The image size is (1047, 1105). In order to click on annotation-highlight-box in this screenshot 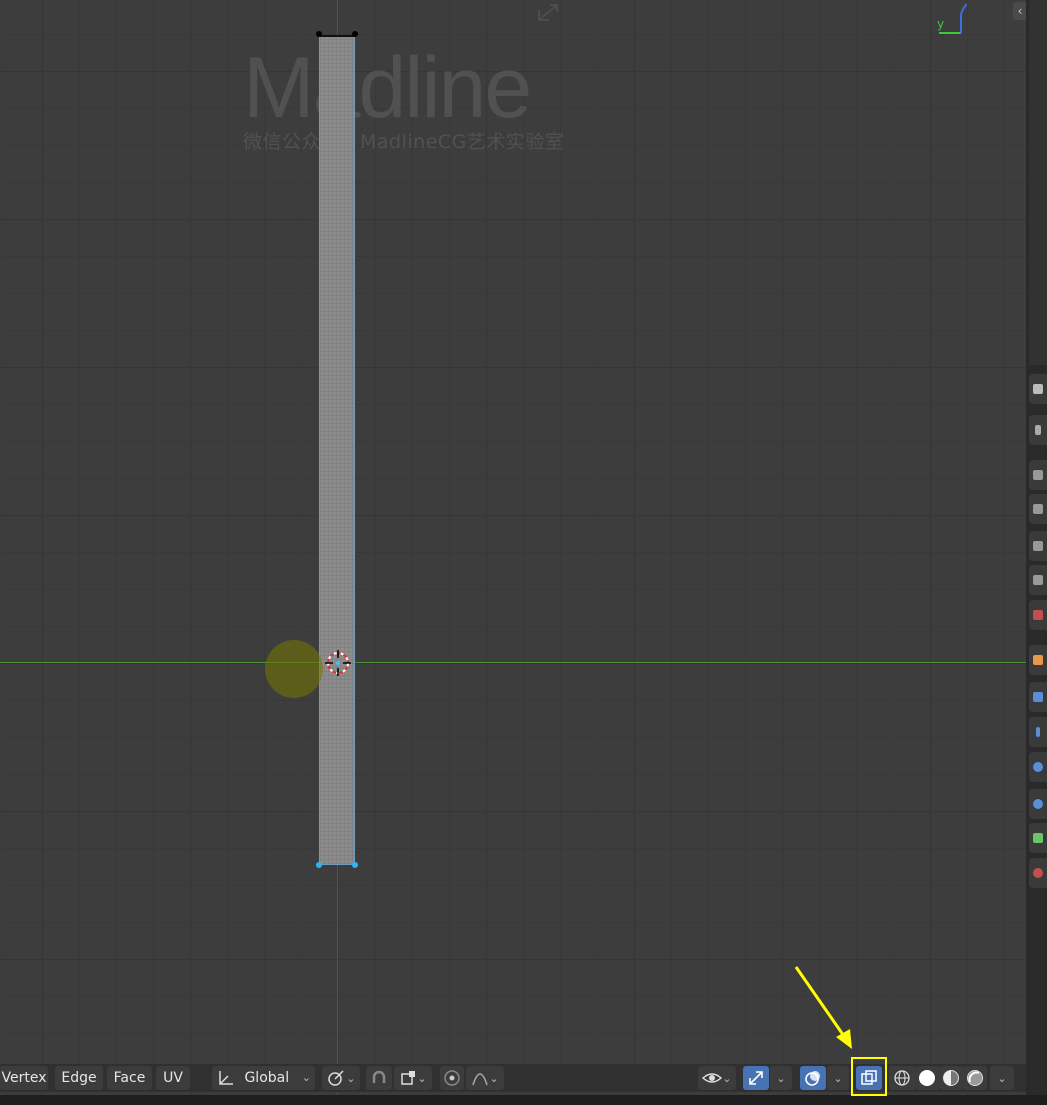, I will do `click(869, 1076)`.